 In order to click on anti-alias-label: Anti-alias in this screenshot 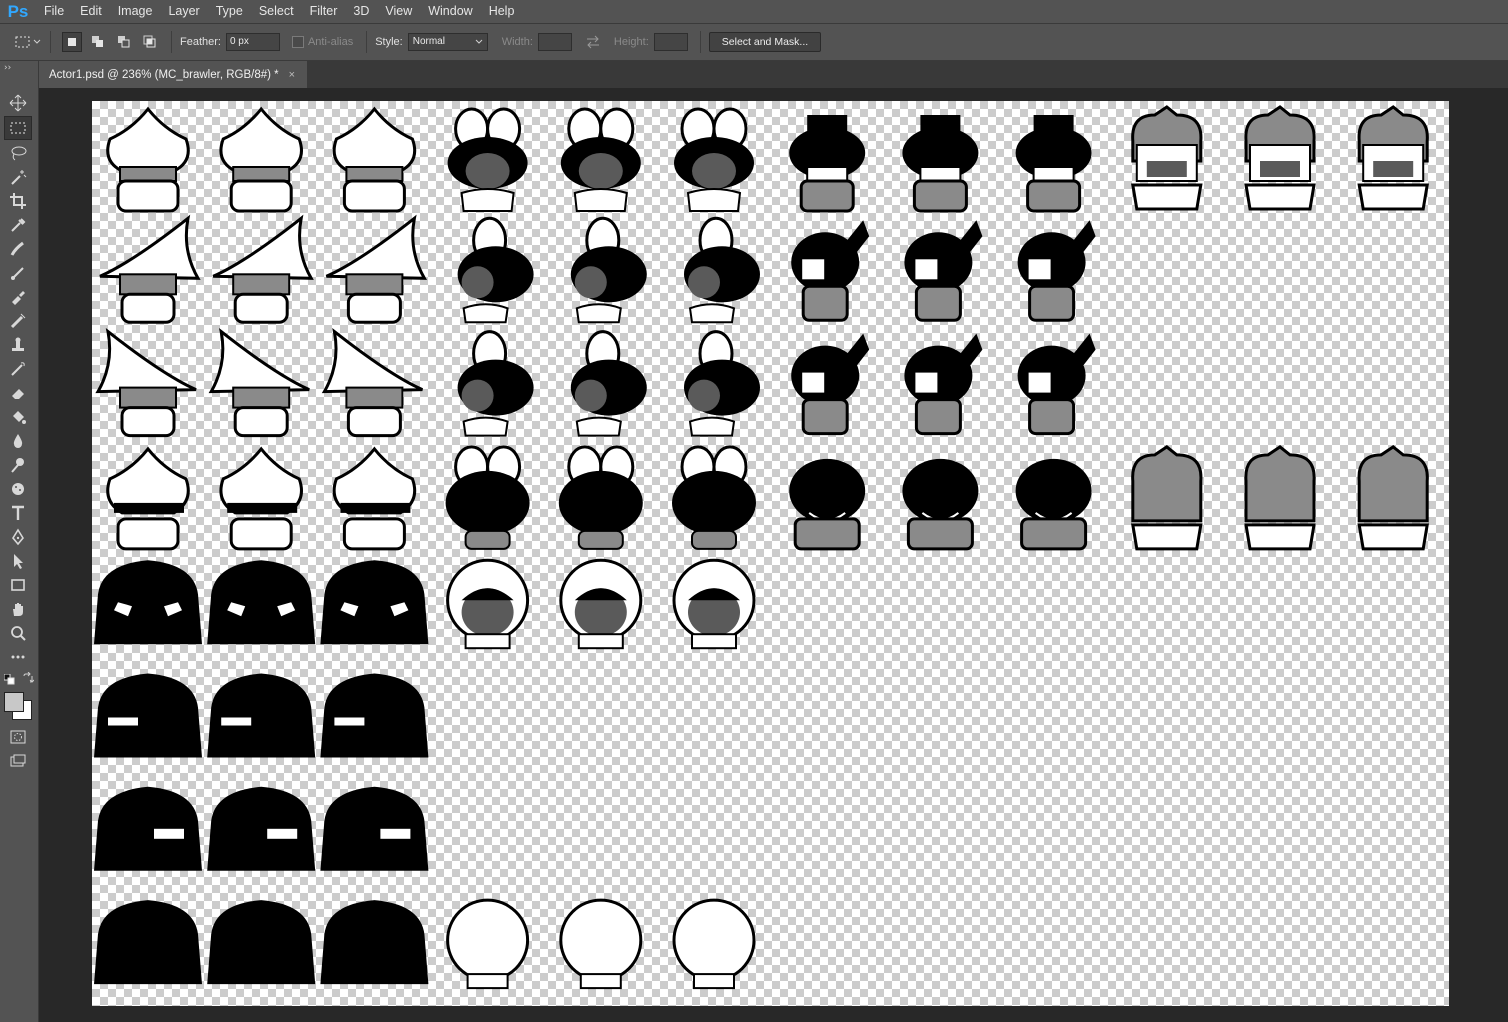, I will do `click(330, 42)`.